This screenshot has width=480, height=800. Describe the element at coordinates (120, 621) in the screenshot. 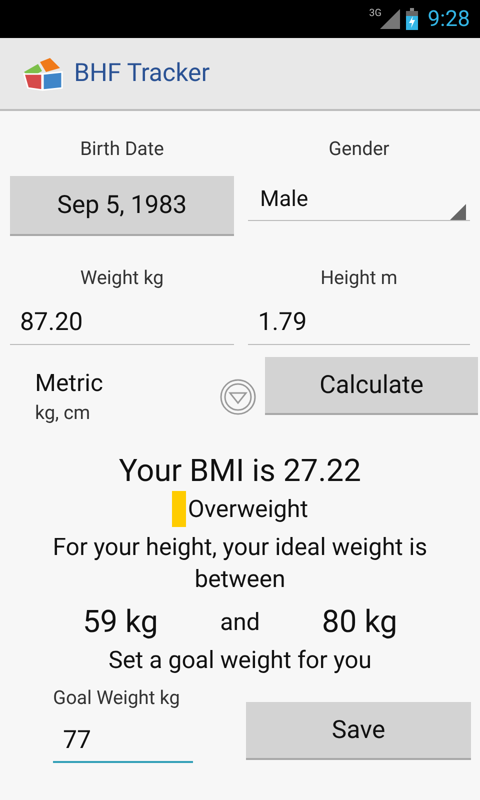

I see `ideal-weight-low: 59 kg` at that location.